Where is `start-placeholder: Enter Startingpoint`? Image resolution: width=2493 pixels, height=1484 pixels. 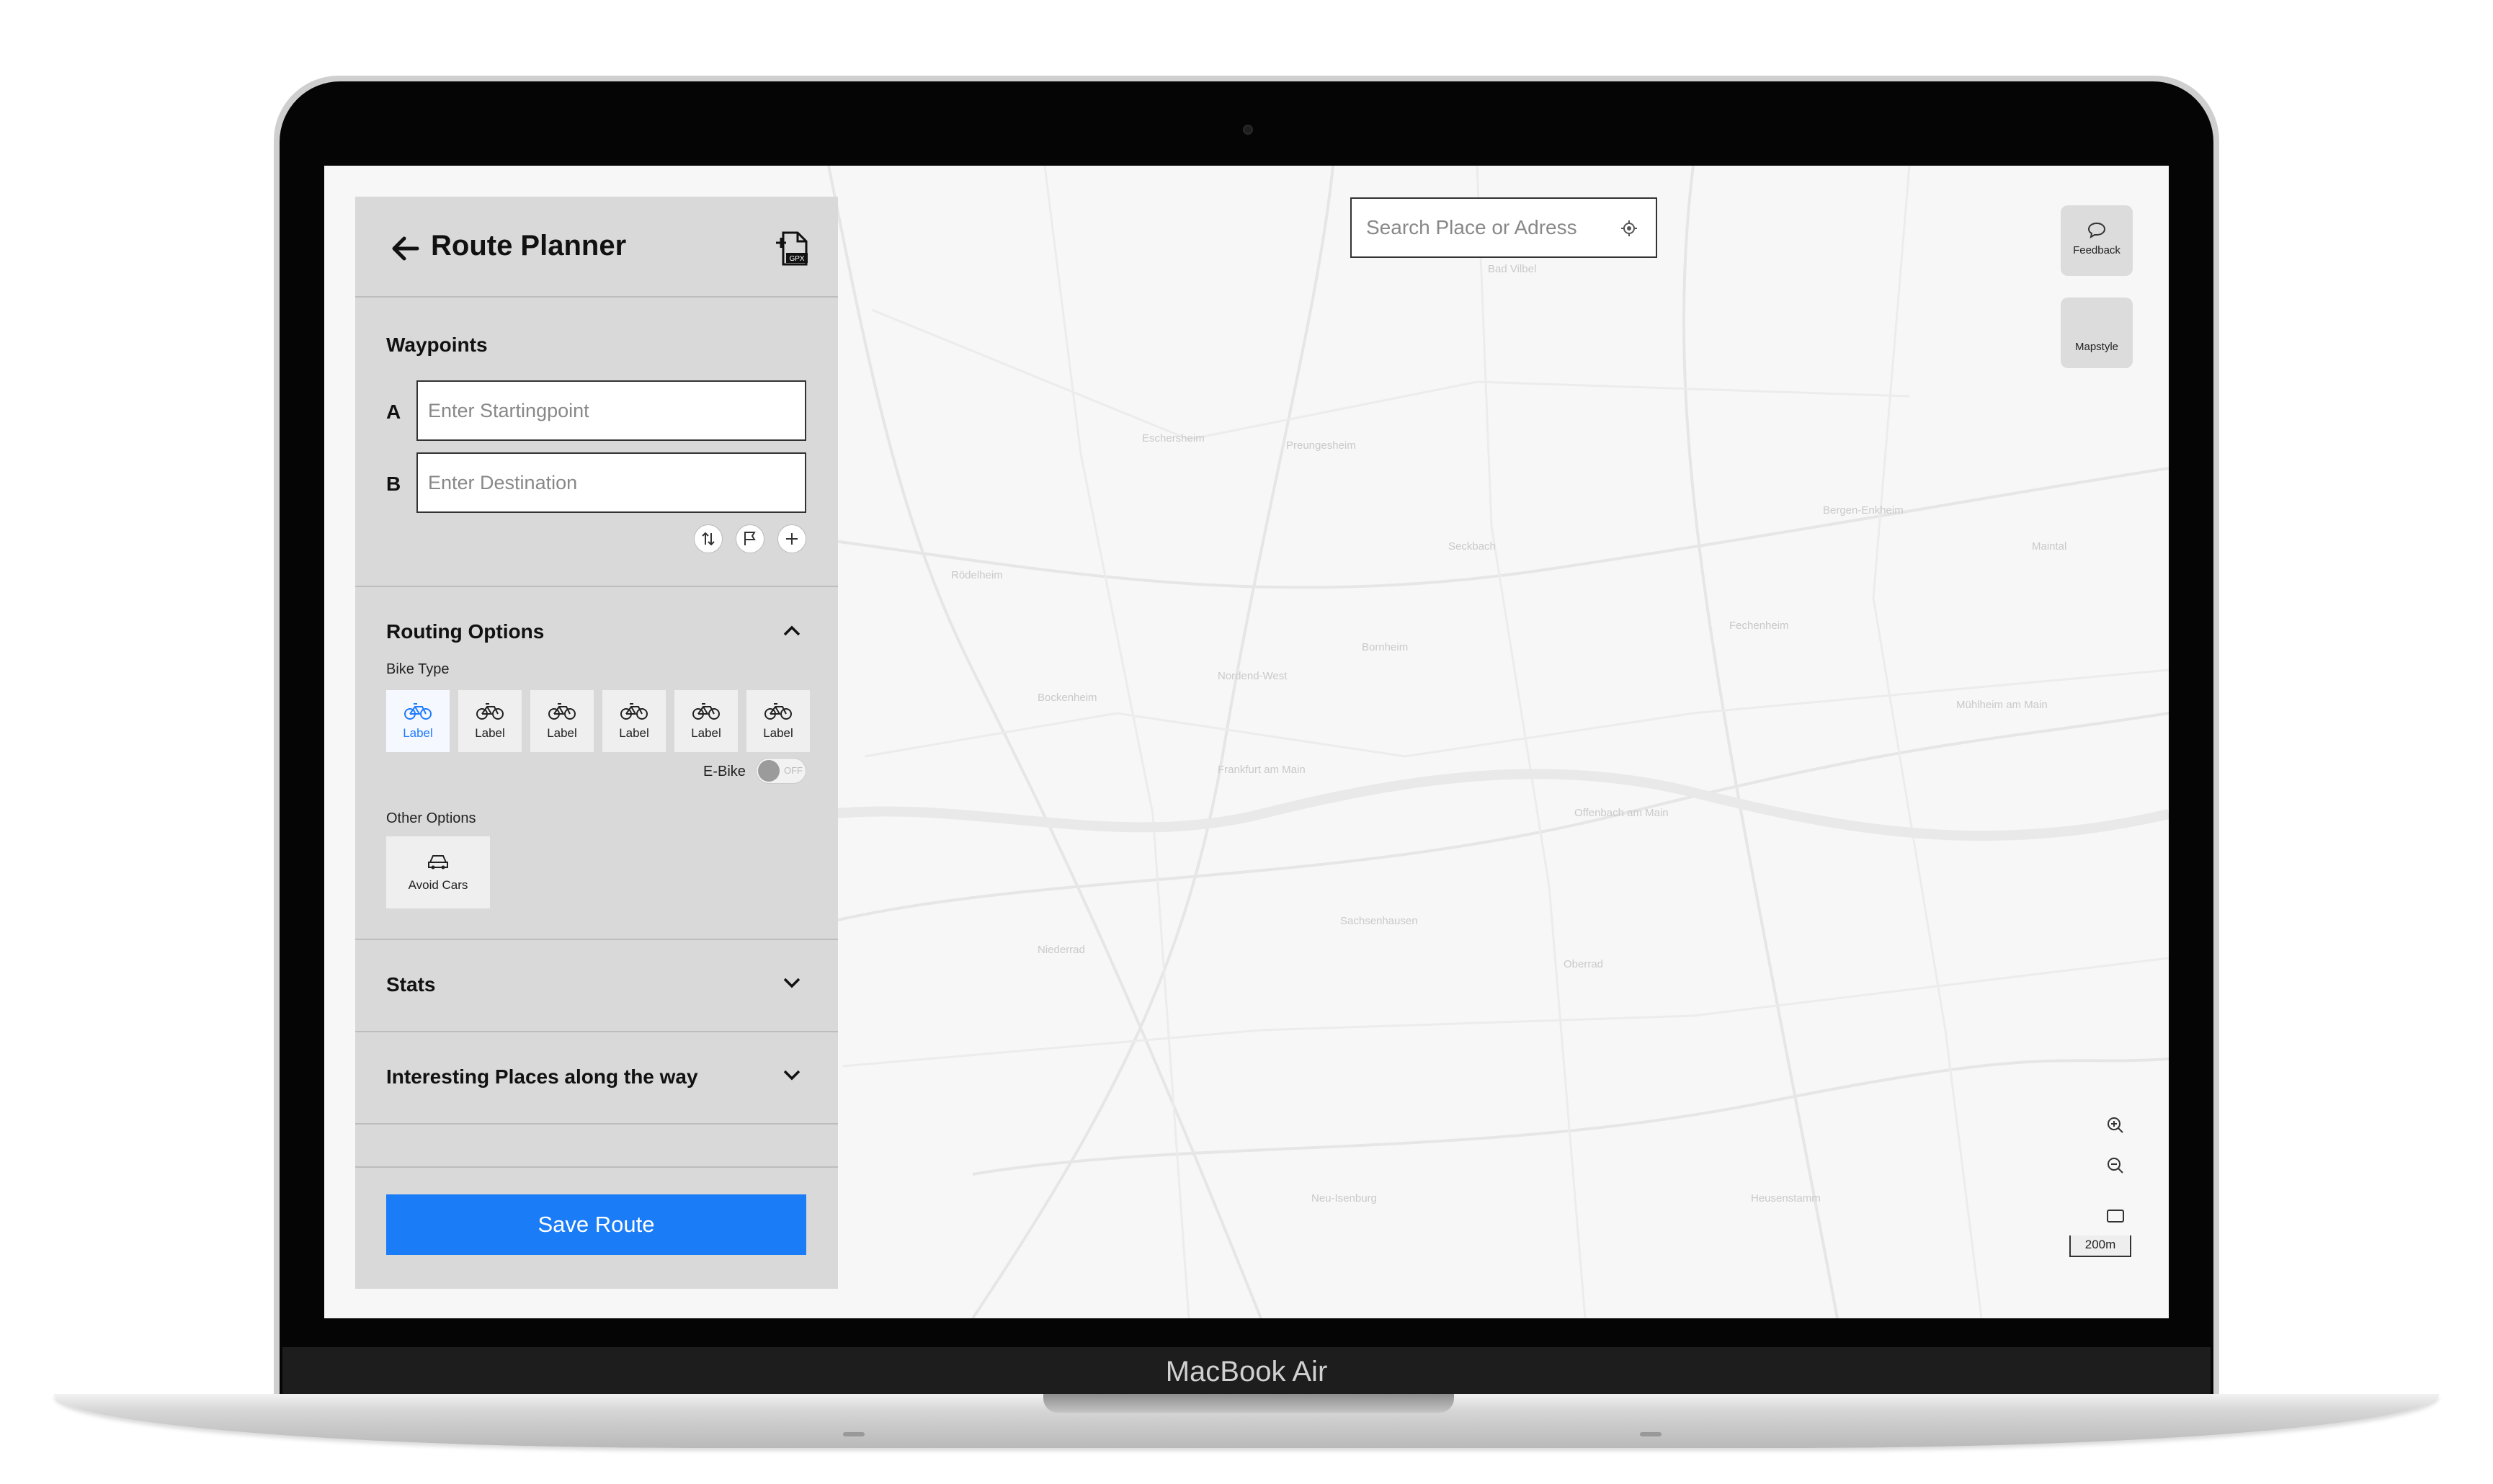 start-placeholder: Enter Startingpoint is located at coordinates (508, 410).